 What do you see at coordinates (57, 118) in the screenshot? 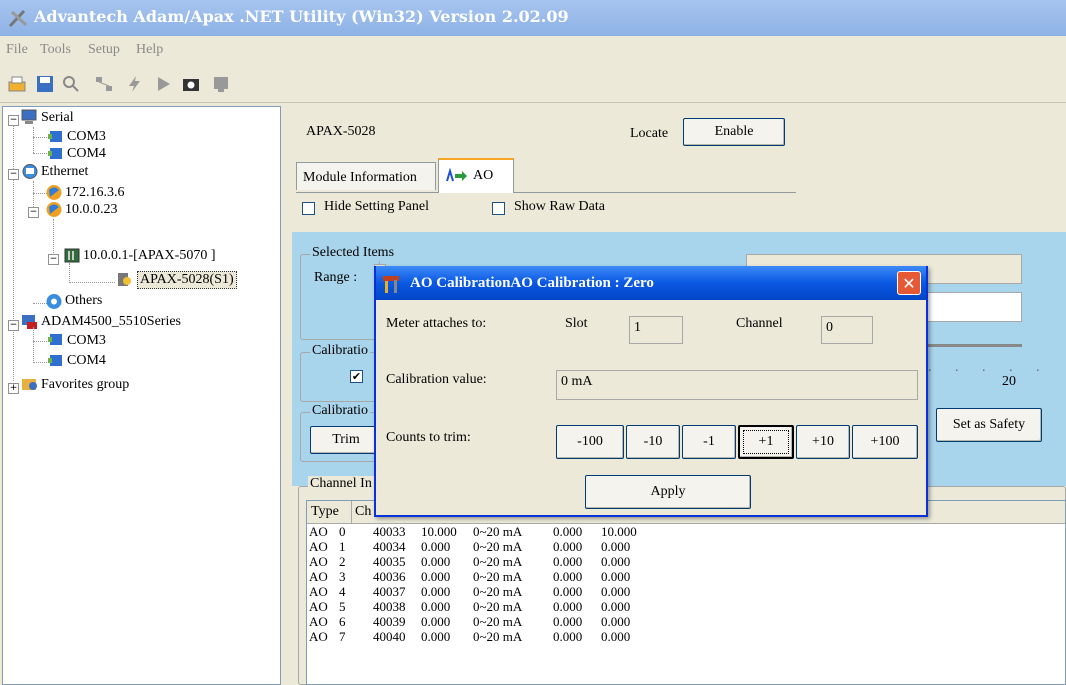
I see `tree-serial: Serial` at bounding box center [57, 118].